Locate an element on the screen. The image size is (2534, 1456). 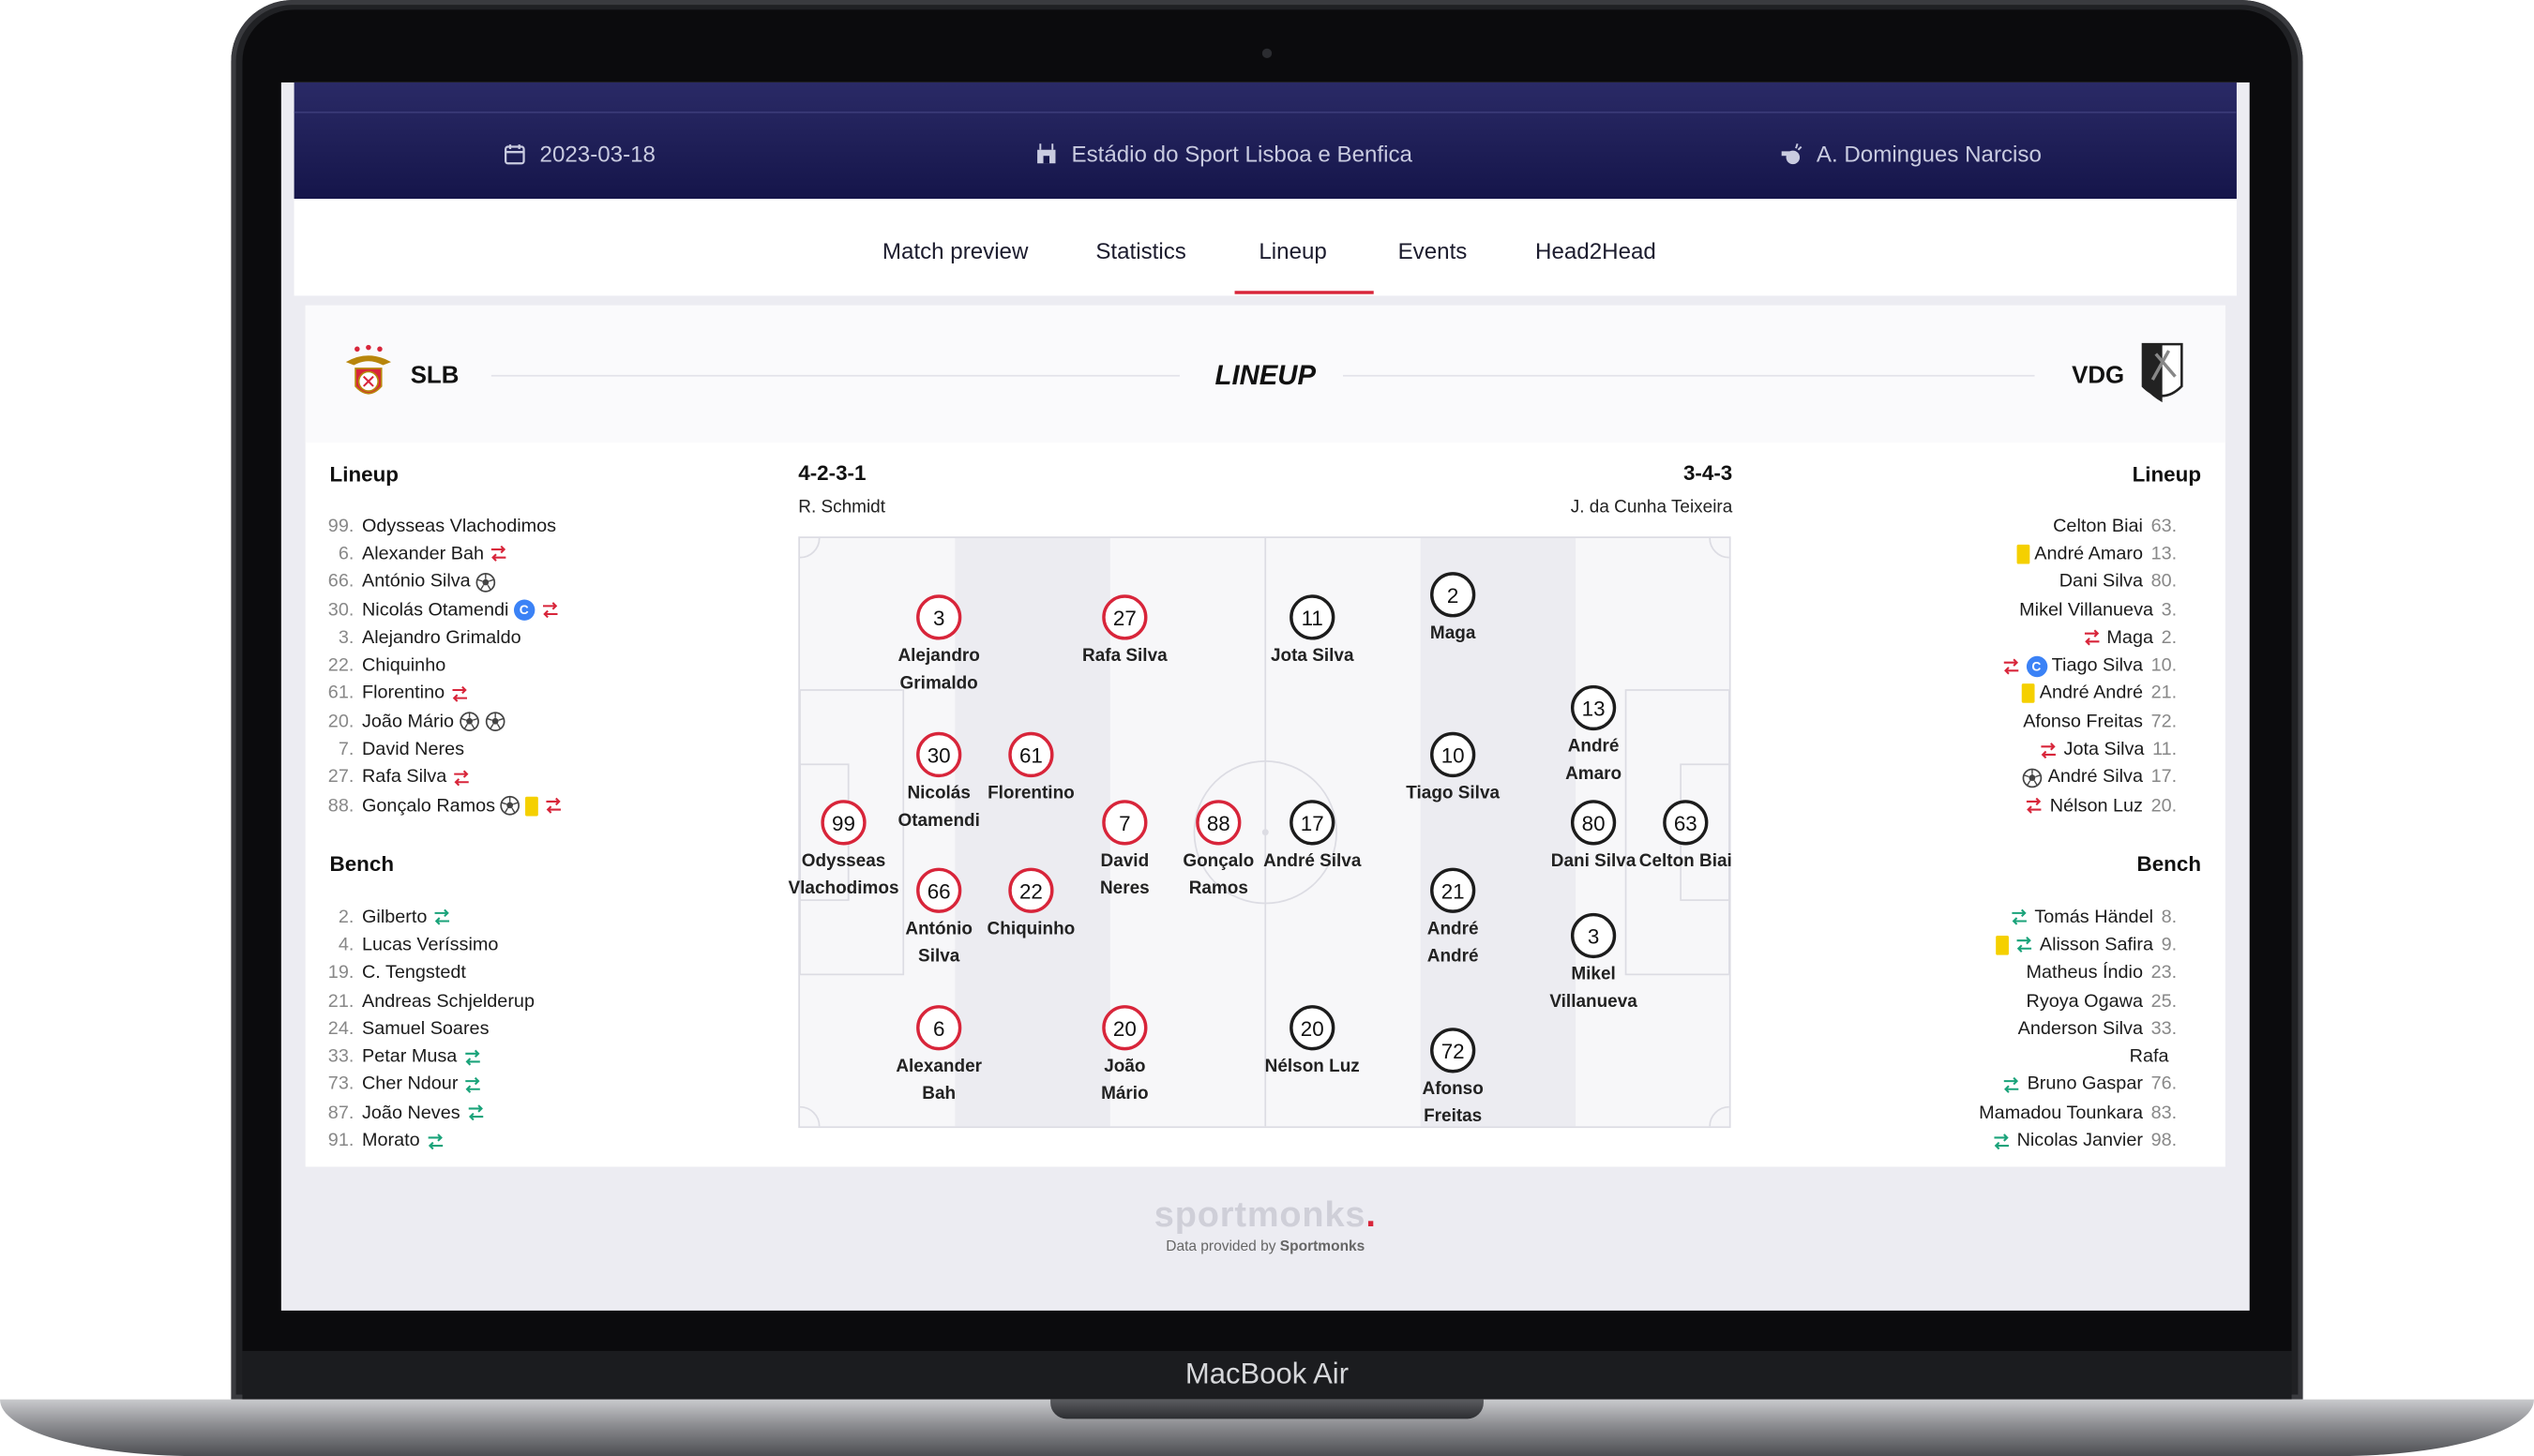
player-row: Tomás Händel 8. is located at coordinates (1999, 918).